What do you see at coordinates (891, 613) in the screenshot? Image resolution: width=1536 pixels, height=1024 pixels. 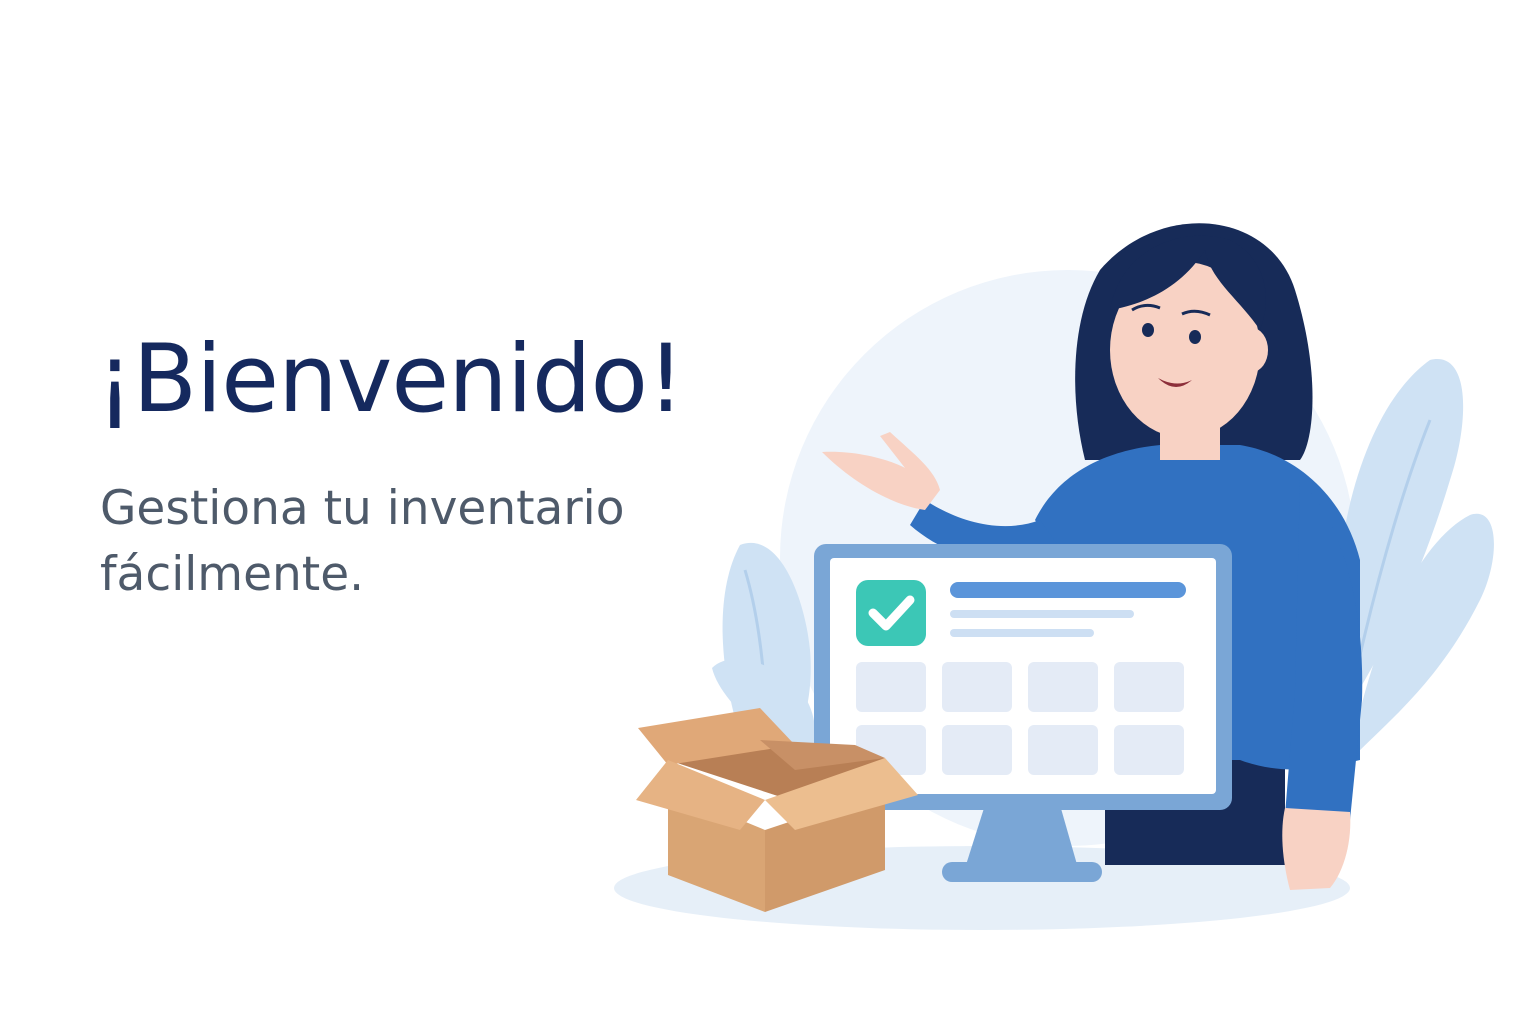 I see `check-badge` at bounding box center [891, 613].